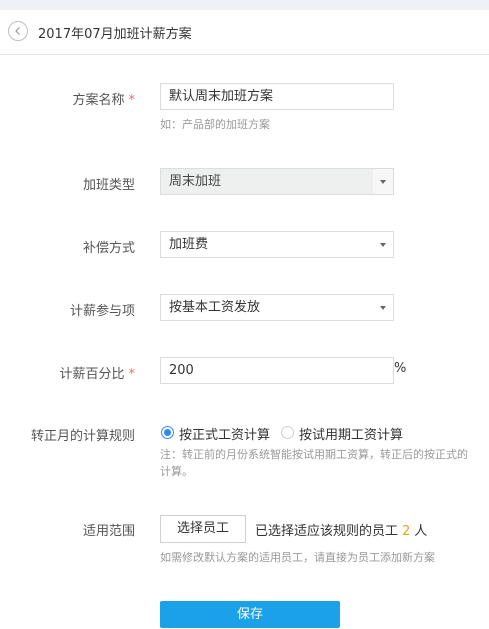 This screenshot has height=629, width=489. What do you see at coordinates (297, 557) in the screenshot?
I see `scope-hint: 如需修改默认方案的适用员工，请直接为员工添加新方案` at bounding box center [297, 557].